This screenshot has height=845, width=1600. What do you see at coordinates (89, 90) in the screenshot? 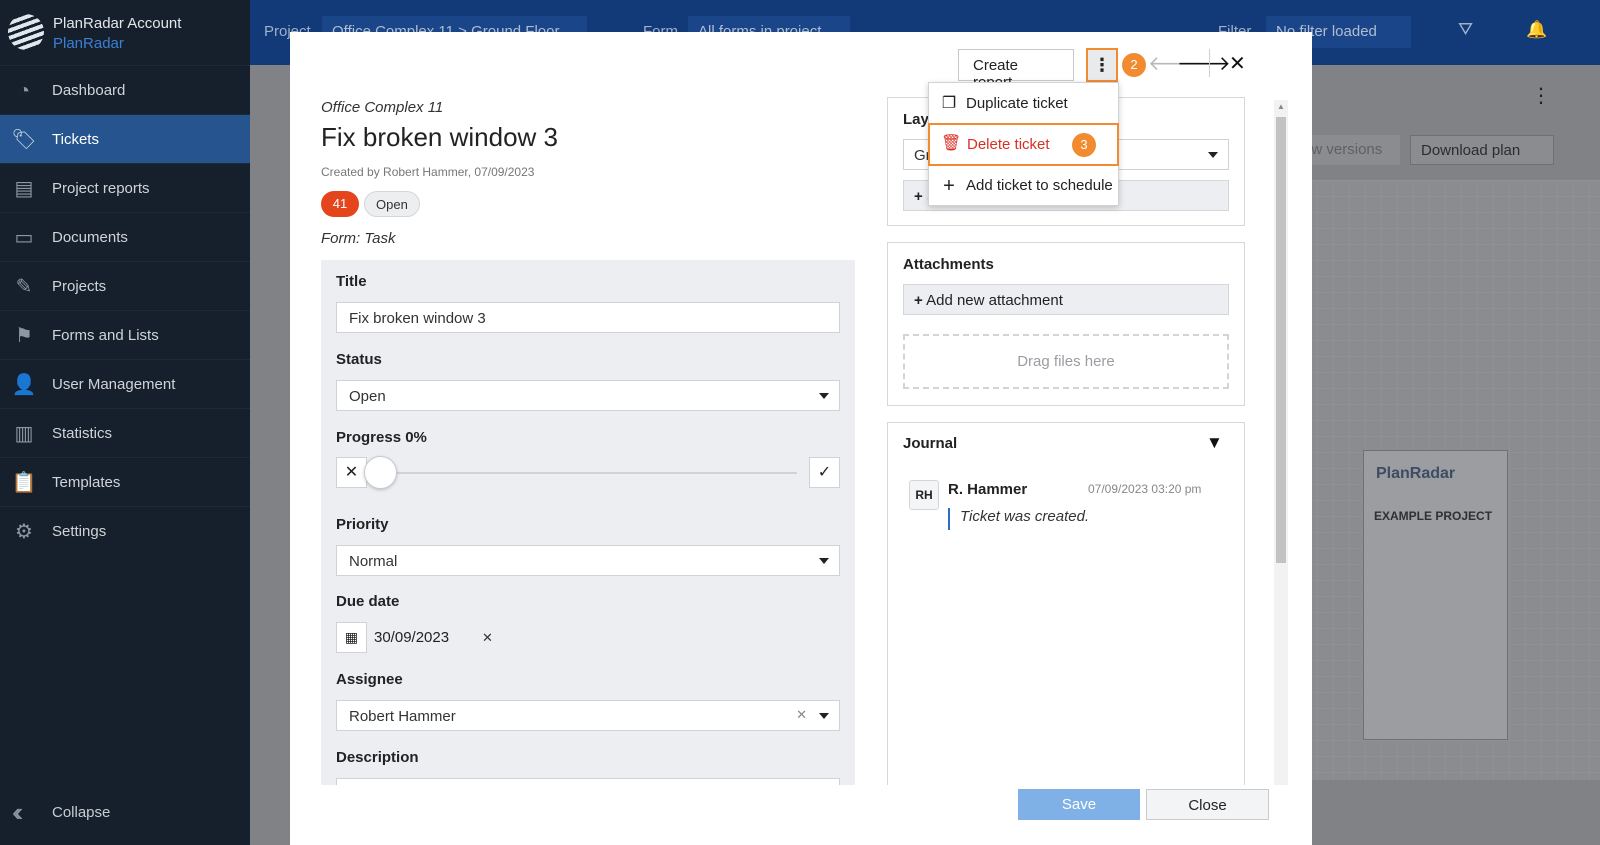
I see `sidebar-item-label: Dashboard` at bounding box center [89, 90].